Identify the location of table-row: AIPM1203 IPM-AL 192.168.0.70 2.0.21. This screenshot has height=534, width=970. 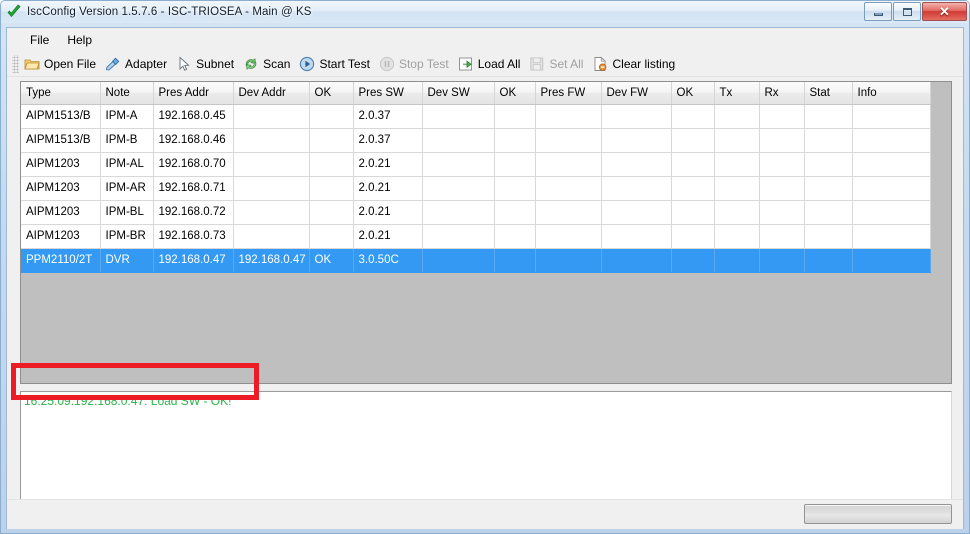
(476, 164).